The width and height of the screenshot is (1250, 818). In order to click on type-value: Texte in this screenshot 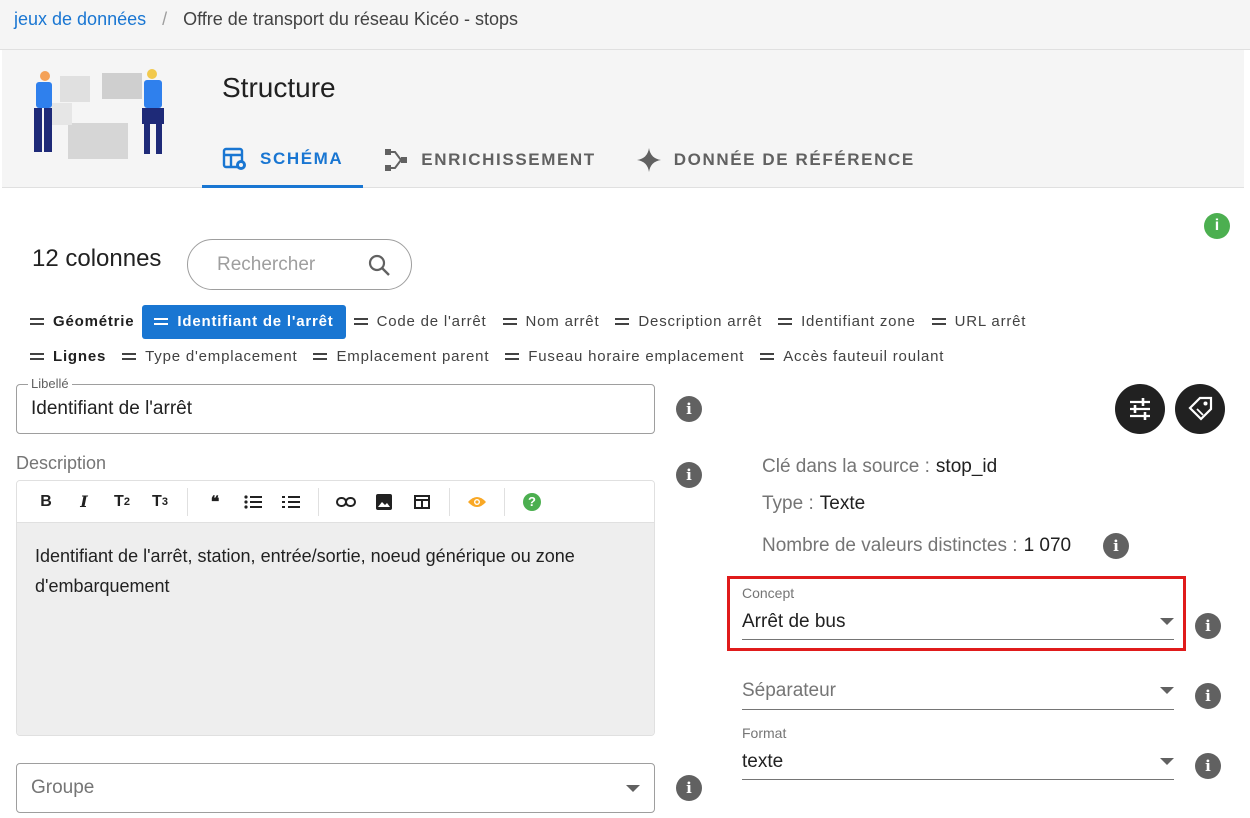, I will do `click(842, 503)`.